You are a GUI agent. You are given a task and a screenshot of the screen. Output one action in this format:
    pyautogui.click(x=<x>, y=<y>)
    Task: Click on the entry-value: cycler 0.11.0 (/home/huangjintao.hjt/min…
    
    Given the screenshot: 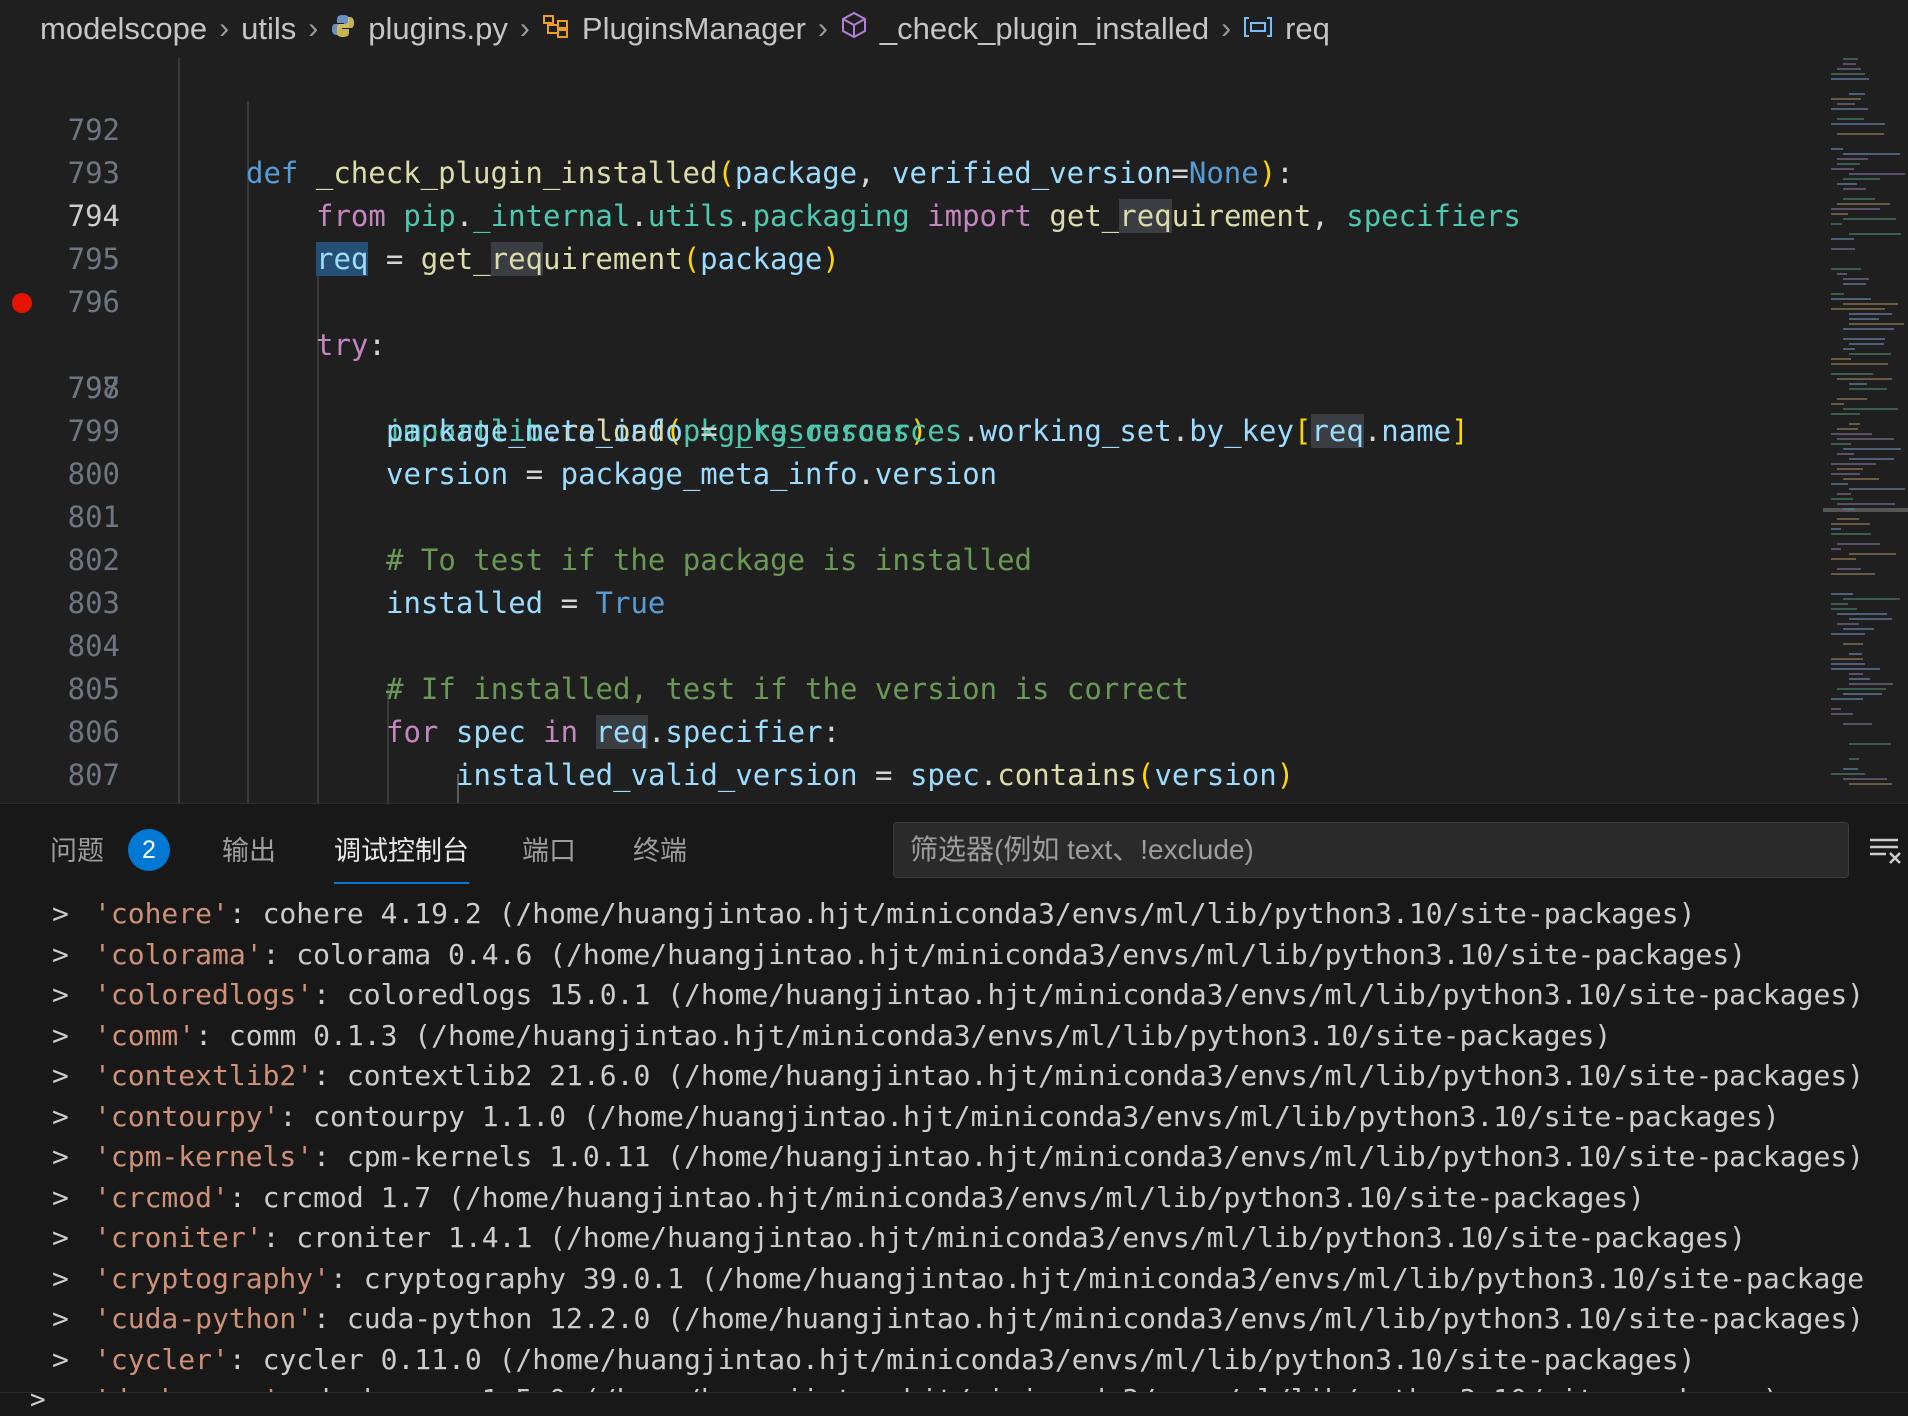 What is the action you would take?
    pyautogui.click(x=979, y=1359)
    